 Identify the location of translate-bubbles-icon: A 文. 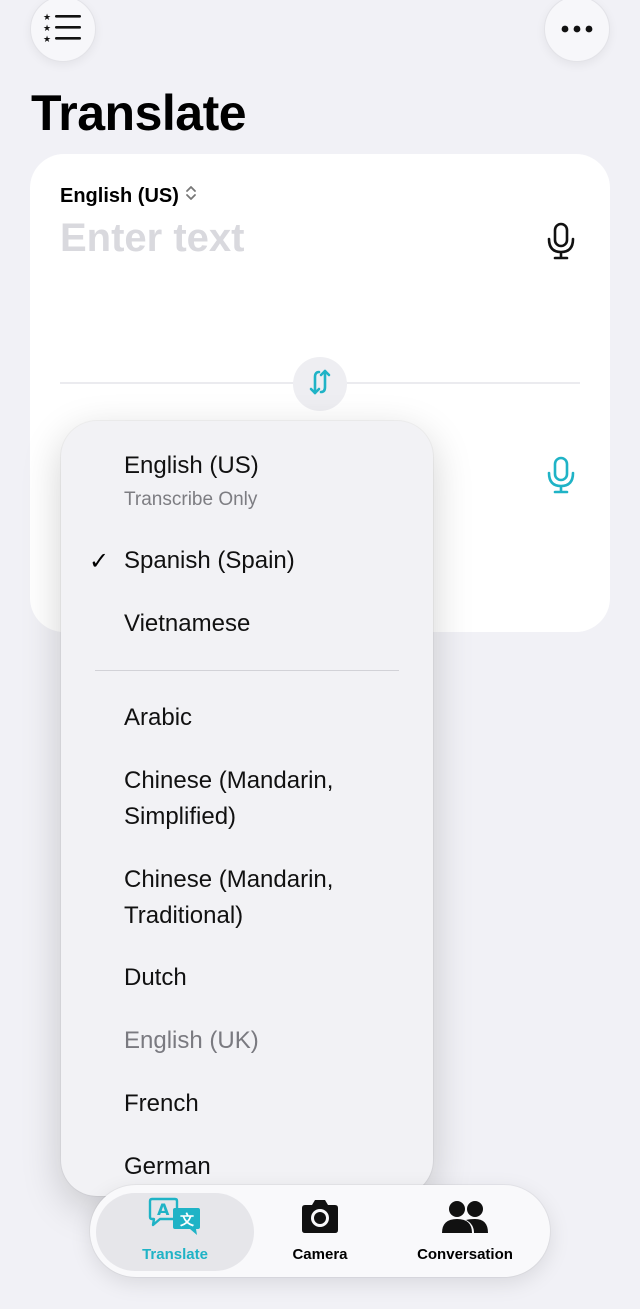
(175, 1219).